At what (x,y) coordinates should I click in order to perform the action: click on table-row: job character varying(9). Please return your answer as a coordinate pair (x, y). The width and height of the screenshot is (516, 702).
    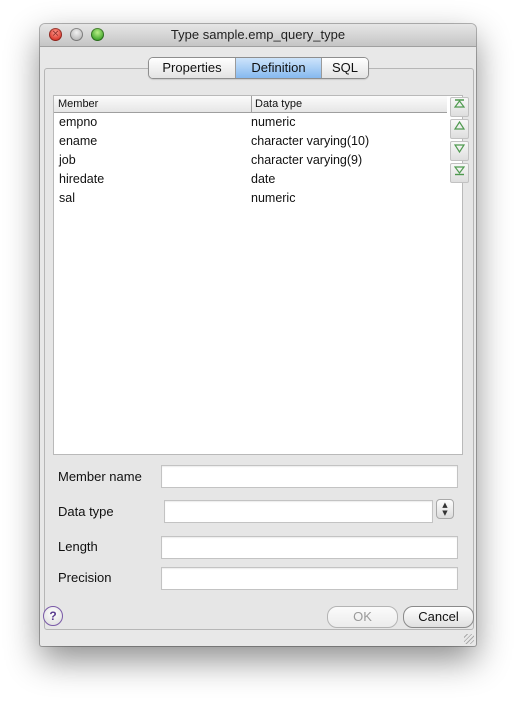
    Looking at the image, I should click on (250, 160).